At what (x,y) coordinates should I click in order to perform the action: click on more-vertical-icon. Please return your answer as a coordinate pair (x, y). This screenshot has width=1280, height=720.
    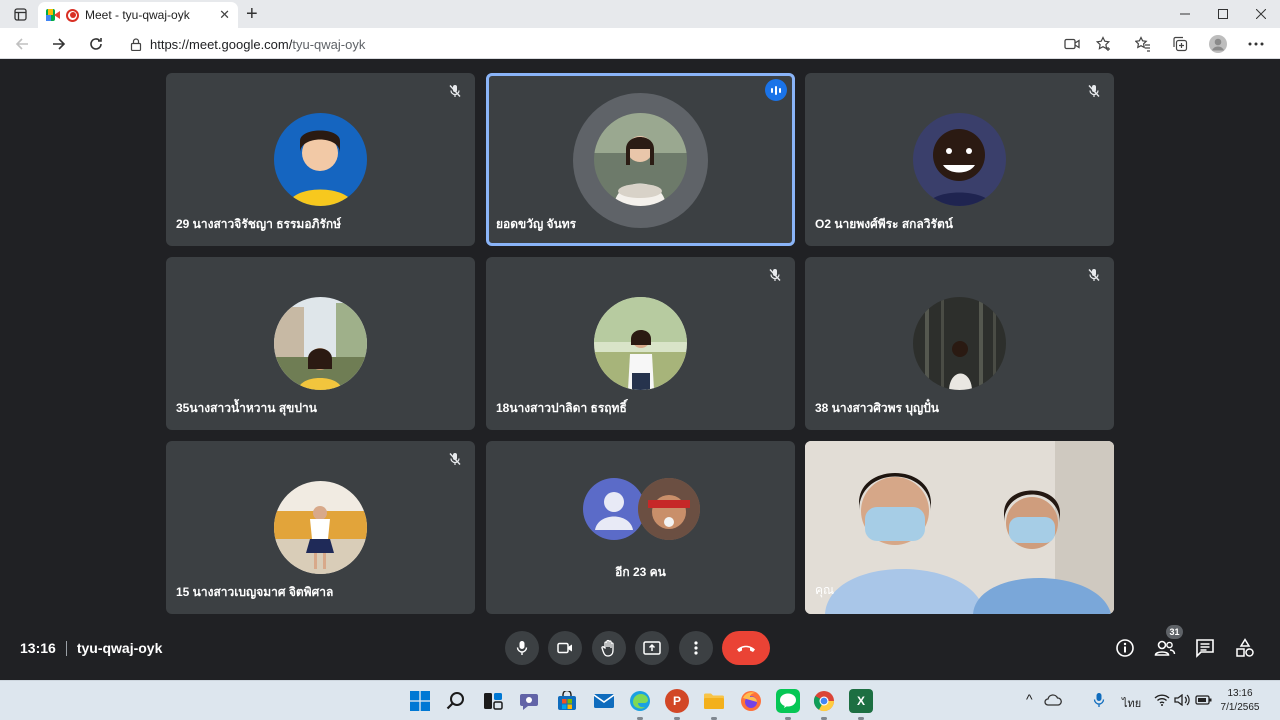
    Looking at the image, I should click on (696, 648).